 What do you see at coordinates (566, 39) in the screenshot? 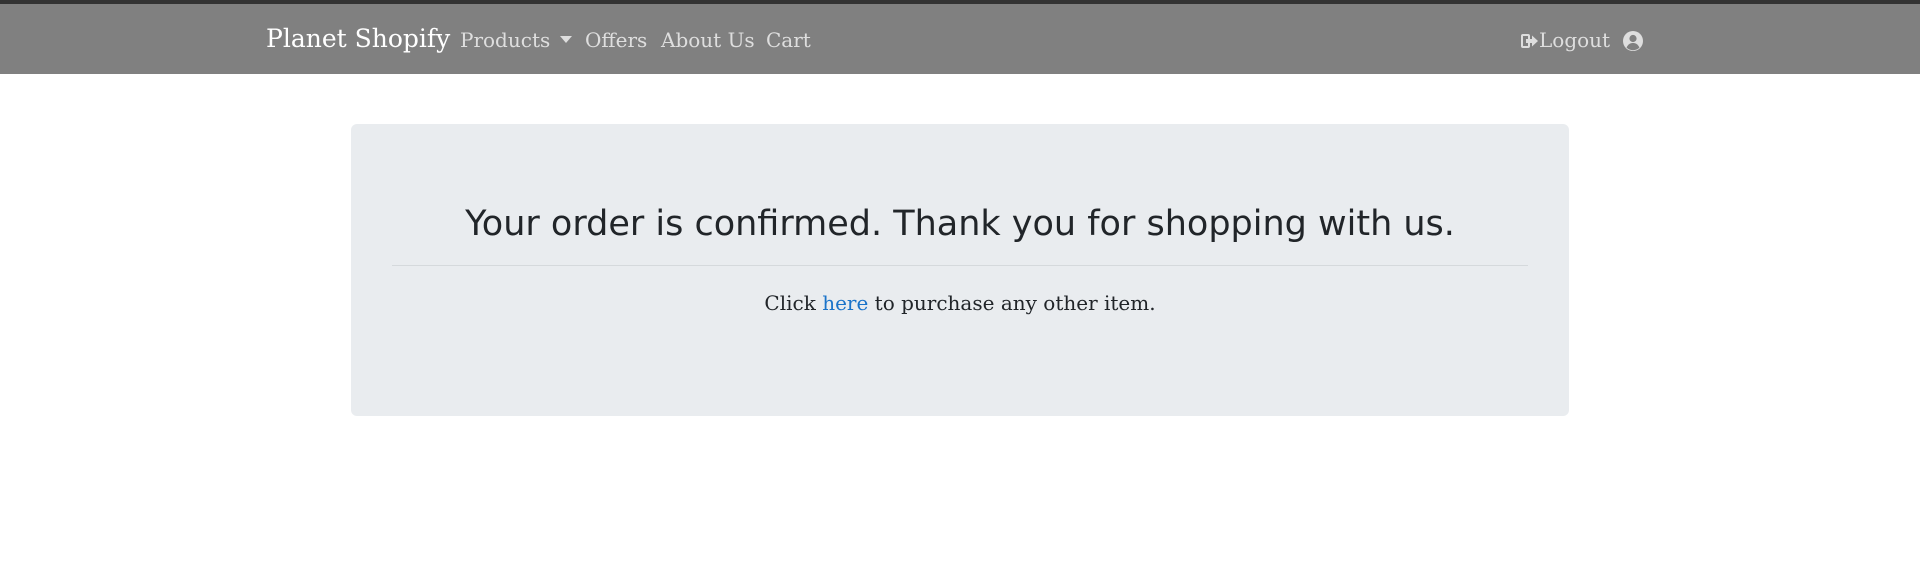
I see `caret-down-icon` at bounding box center [566, 39].